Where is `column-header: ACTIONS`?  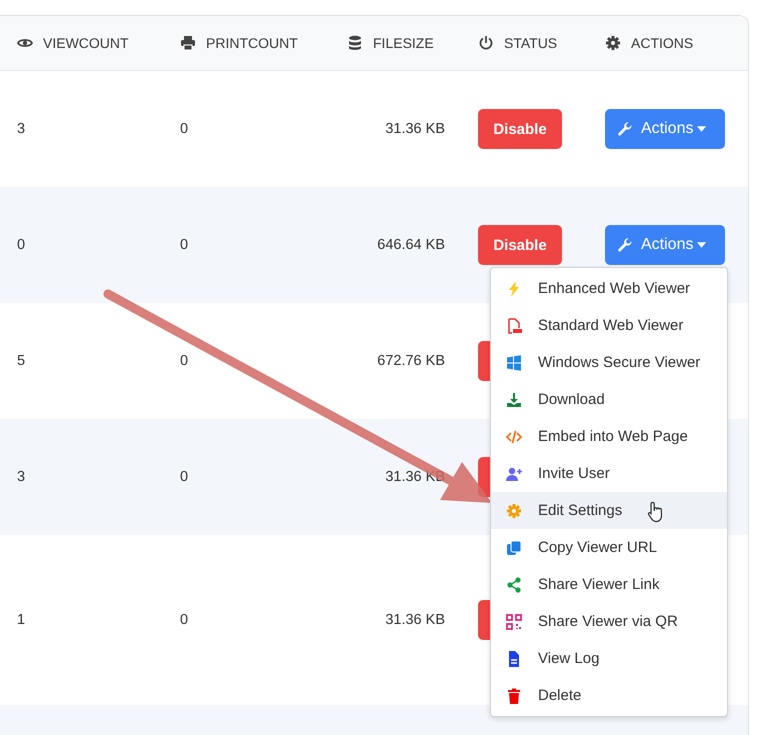 column-header: ACTIONS is located at coordinates (662, 43).